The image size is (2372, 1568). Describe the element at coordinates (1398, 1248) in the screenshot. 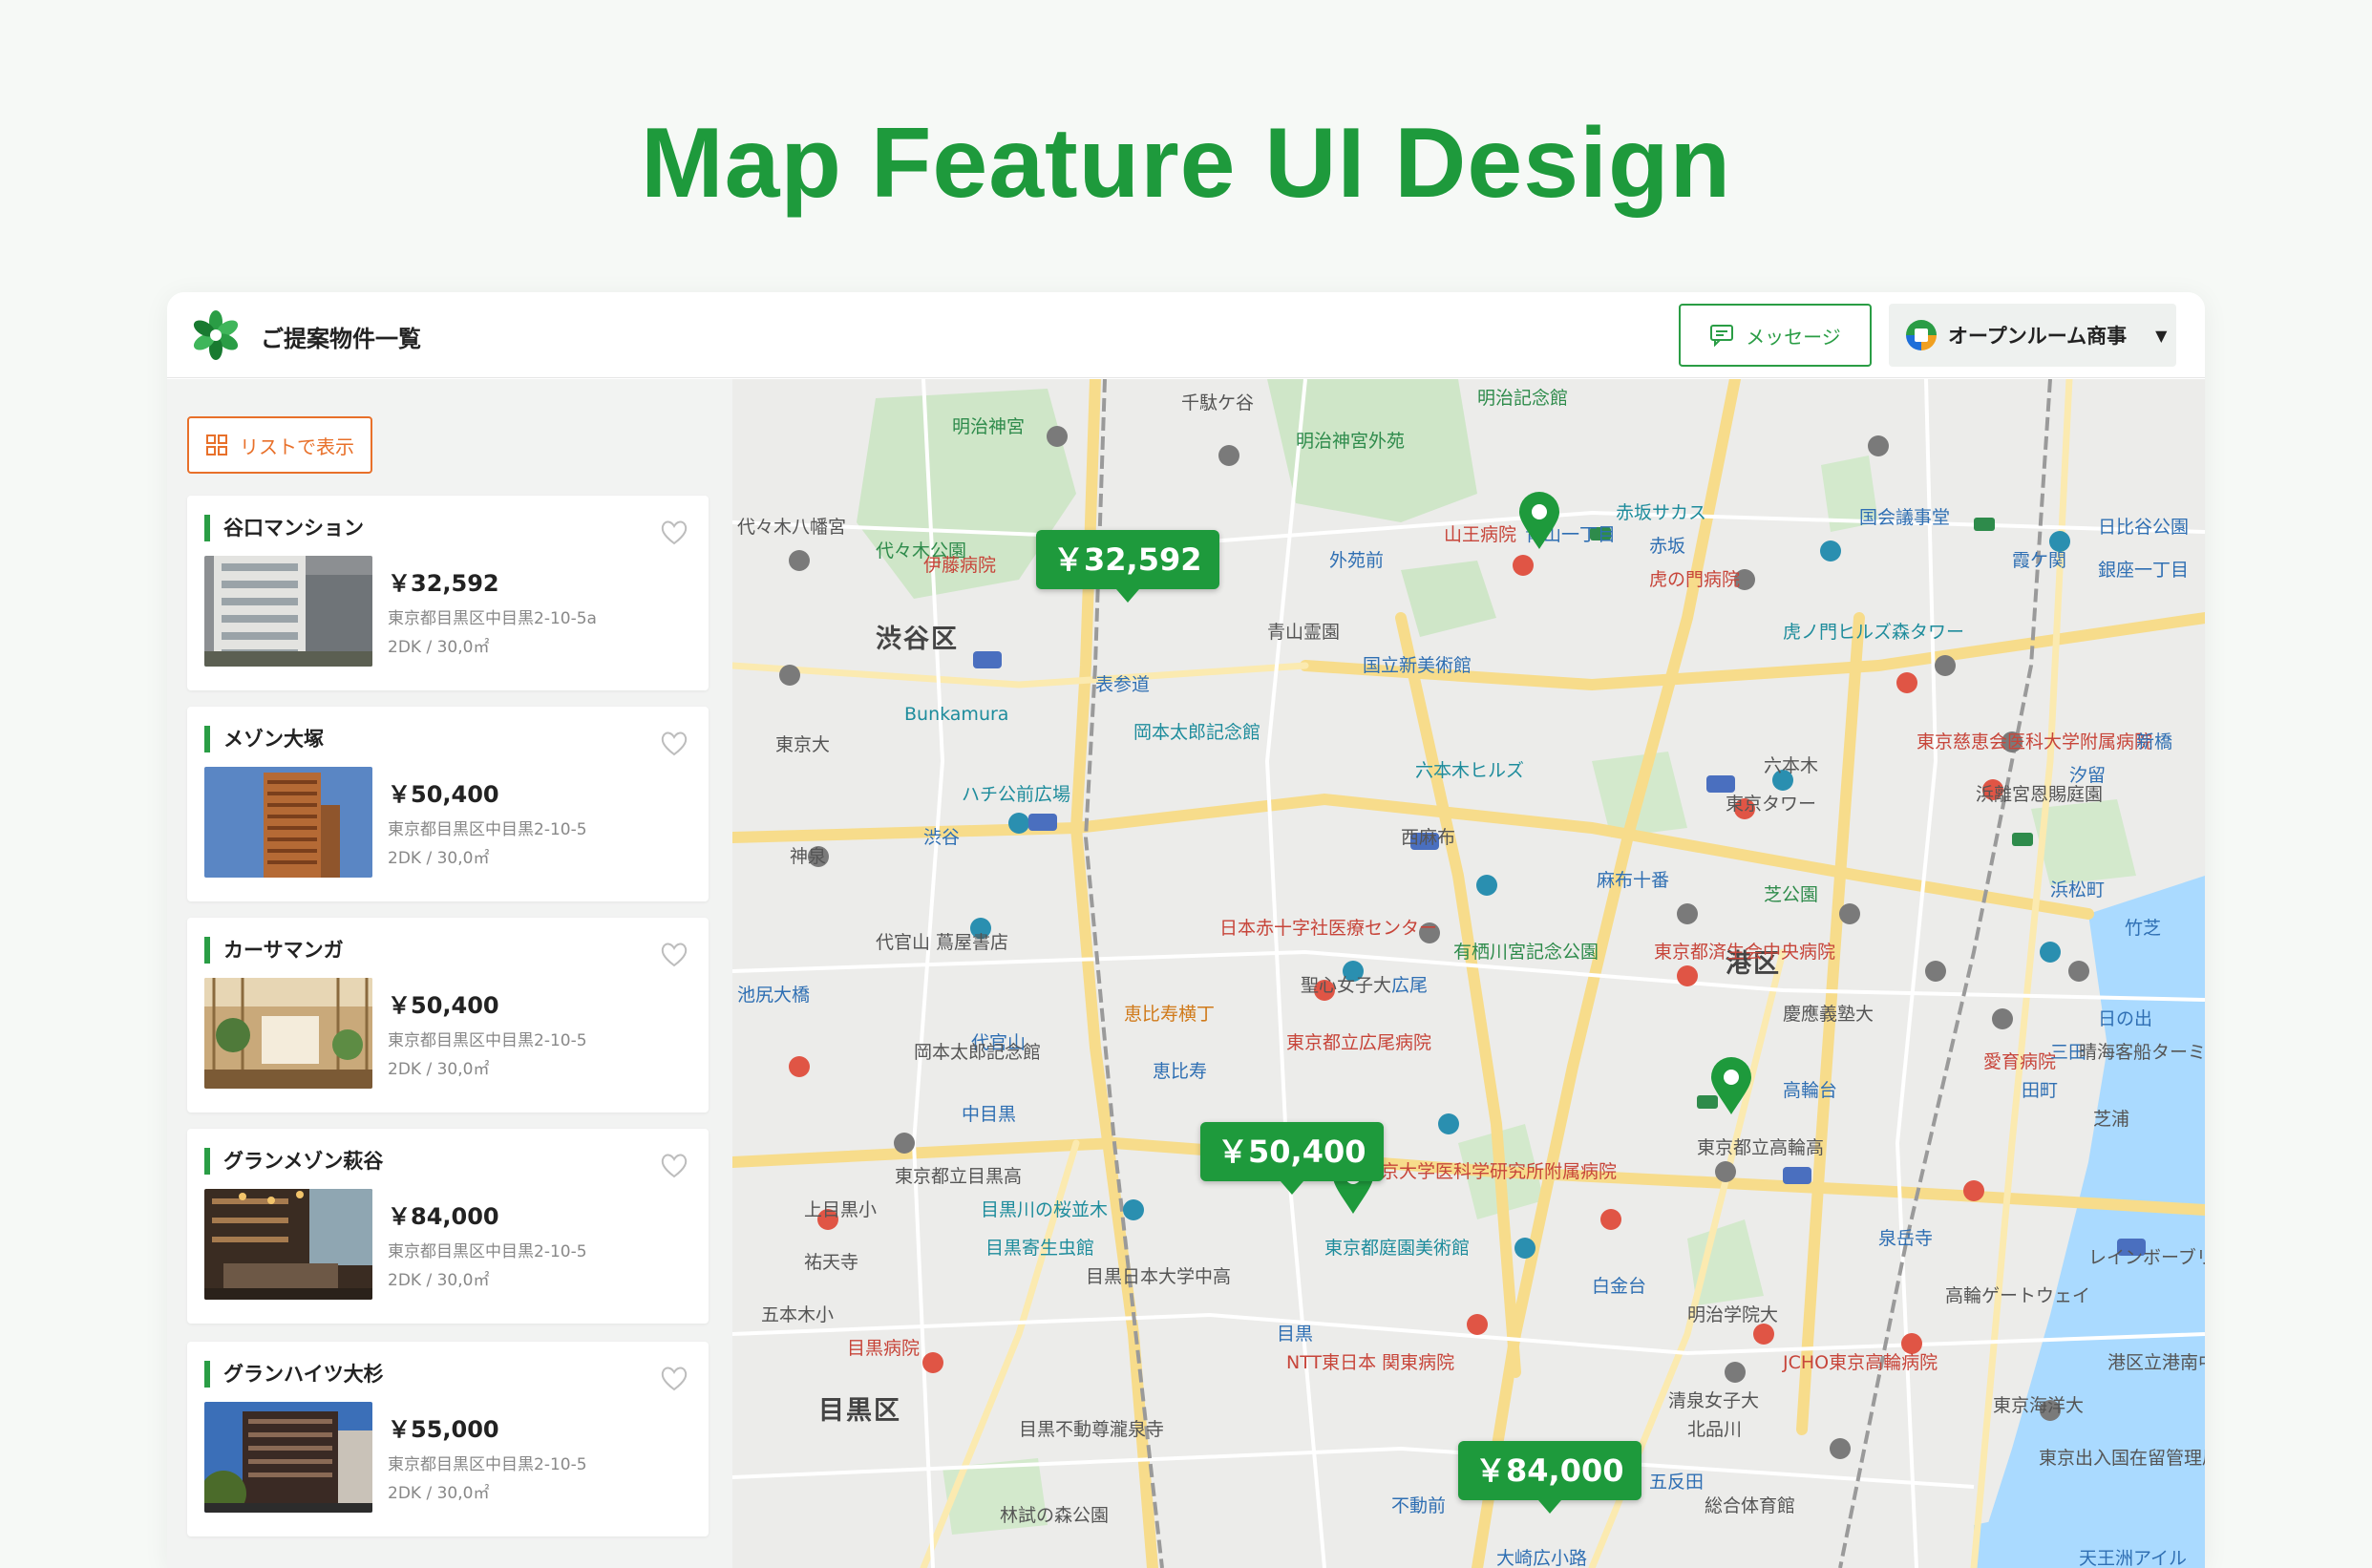

I see `map-label: 東京都庭園美術館` at that location.